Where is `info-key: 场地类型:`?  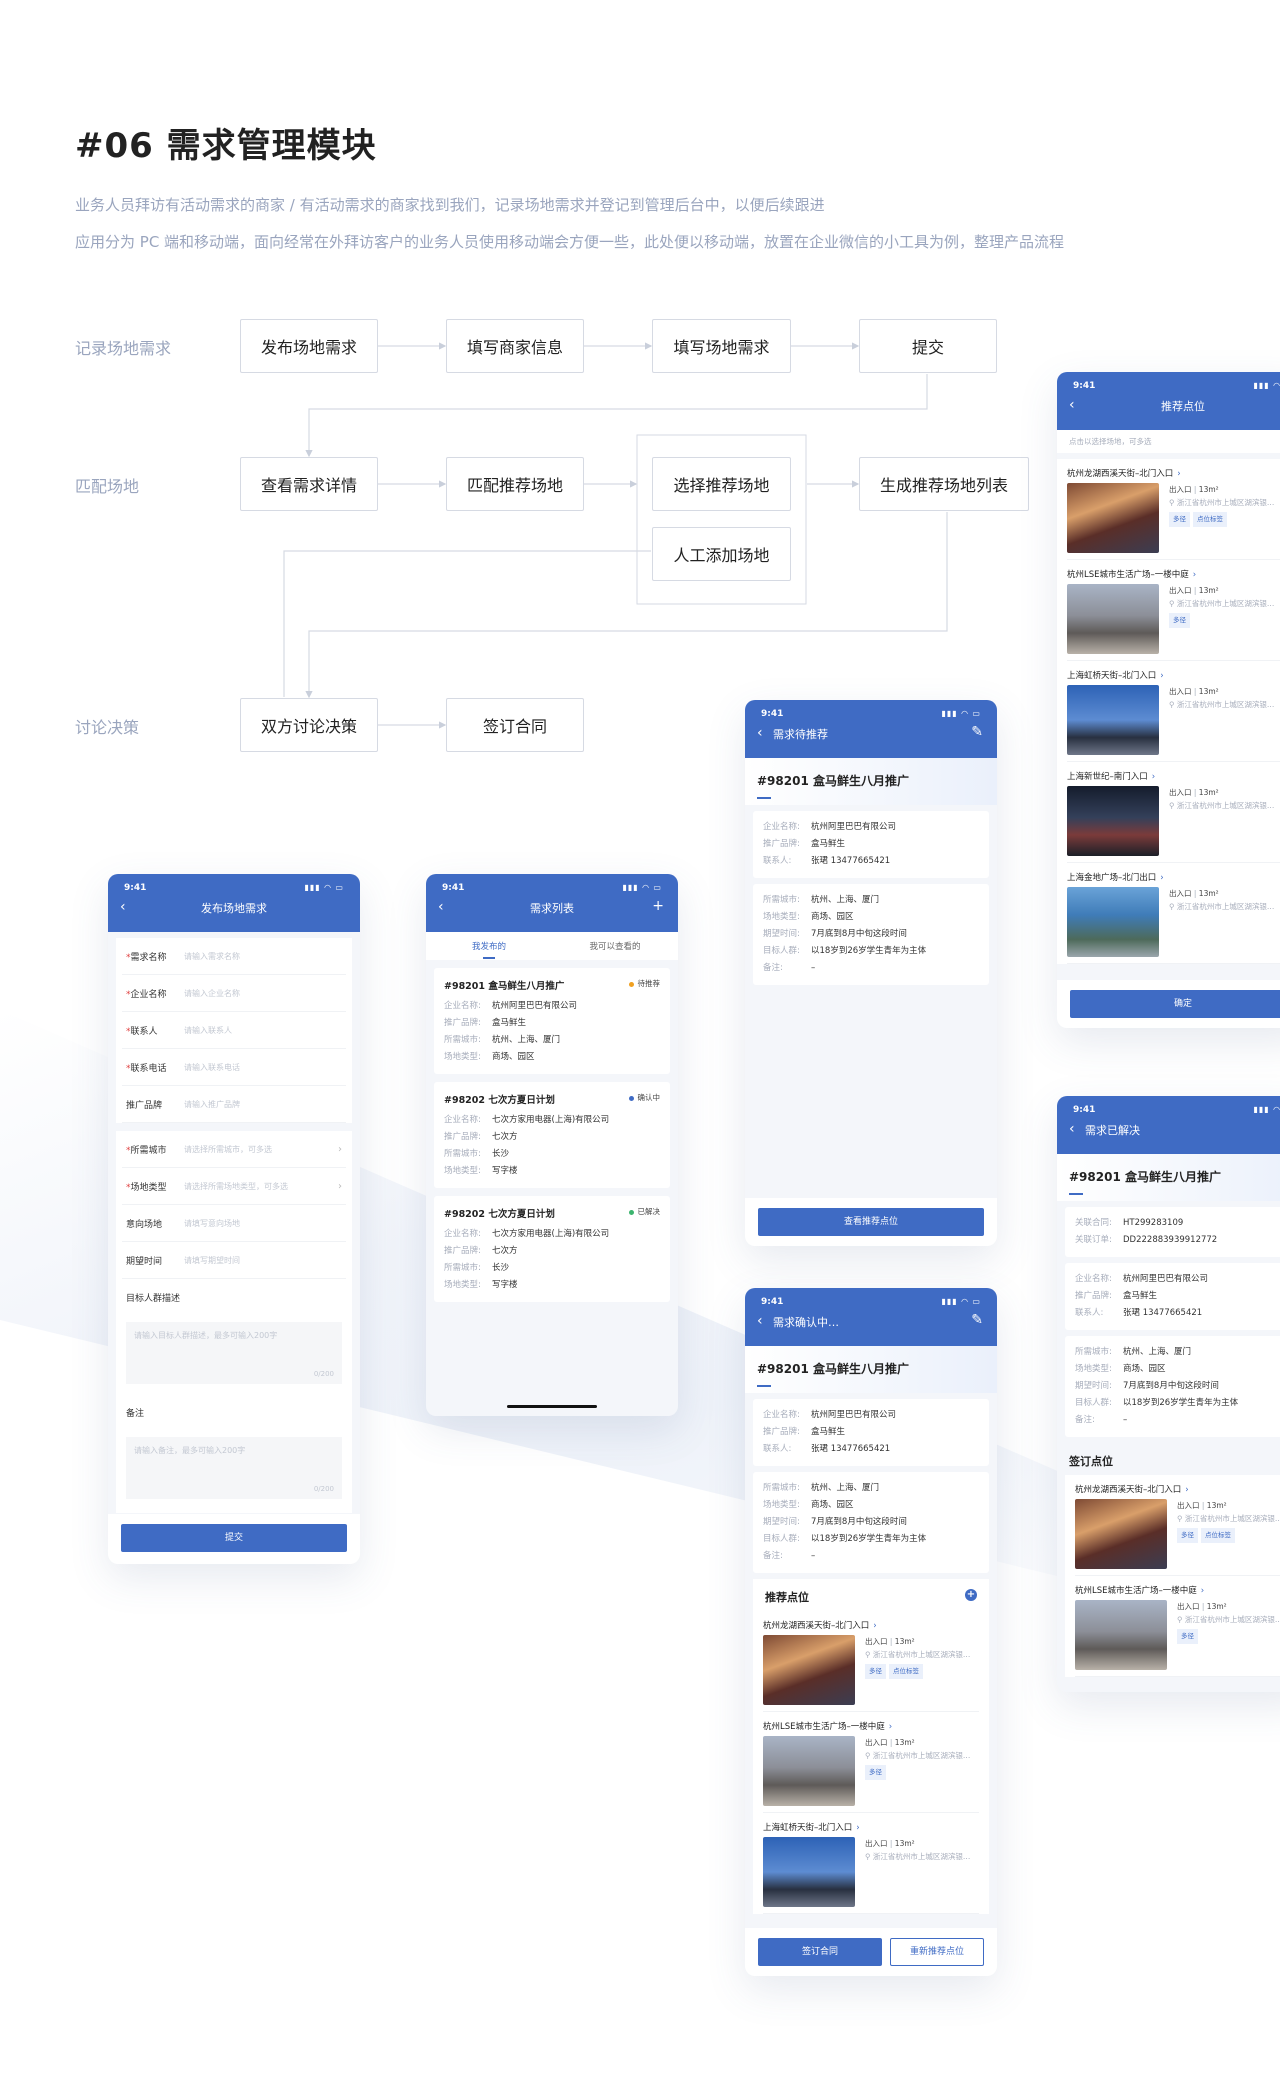
info-key: 场地类型: is located at coordinates (462, 1057).